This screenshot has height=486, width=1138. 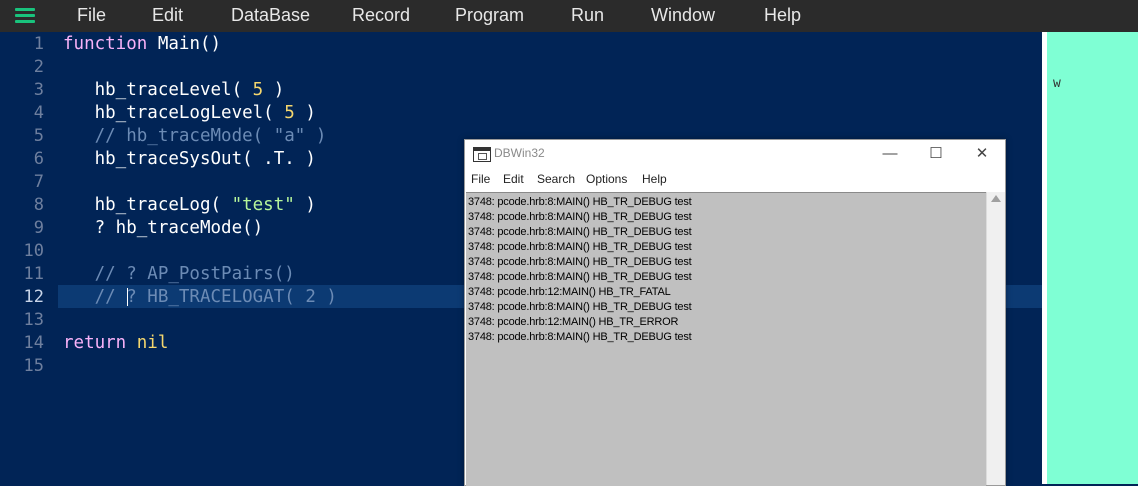 I want to click on close-button: ✕, so click(x=982, y=154).